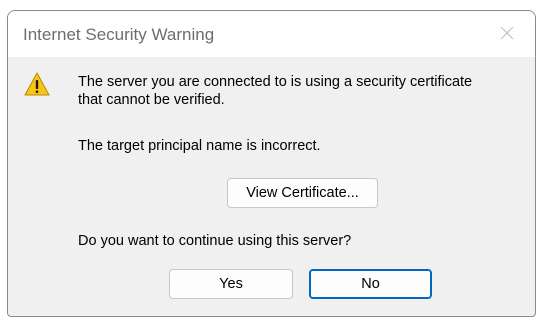 The image size is (542, 327). Describe the element at coordinates (271, 34) in the screenshot. I see `dialog-titlebar: Internet Security Warning` at that location.